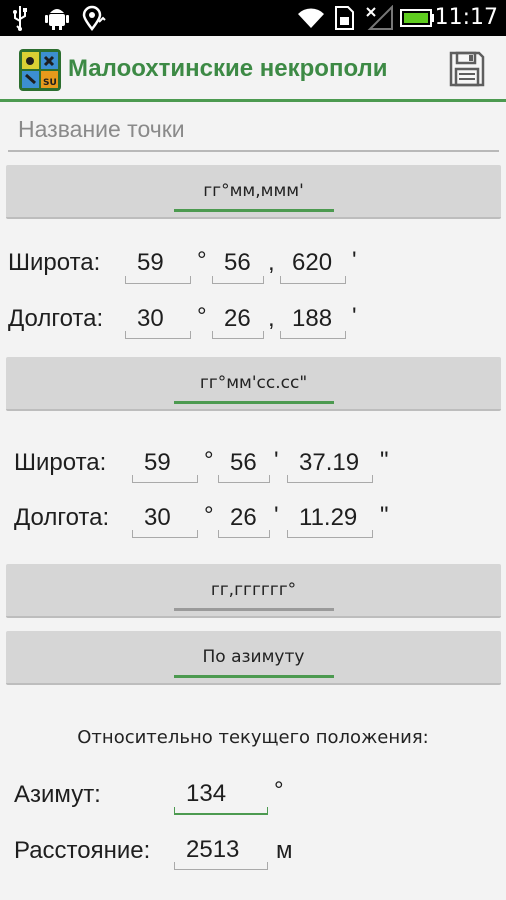  Describe the element at coordinates (330, 479) in the screenshot. I see `dms-lat-sec-underline` at that location.